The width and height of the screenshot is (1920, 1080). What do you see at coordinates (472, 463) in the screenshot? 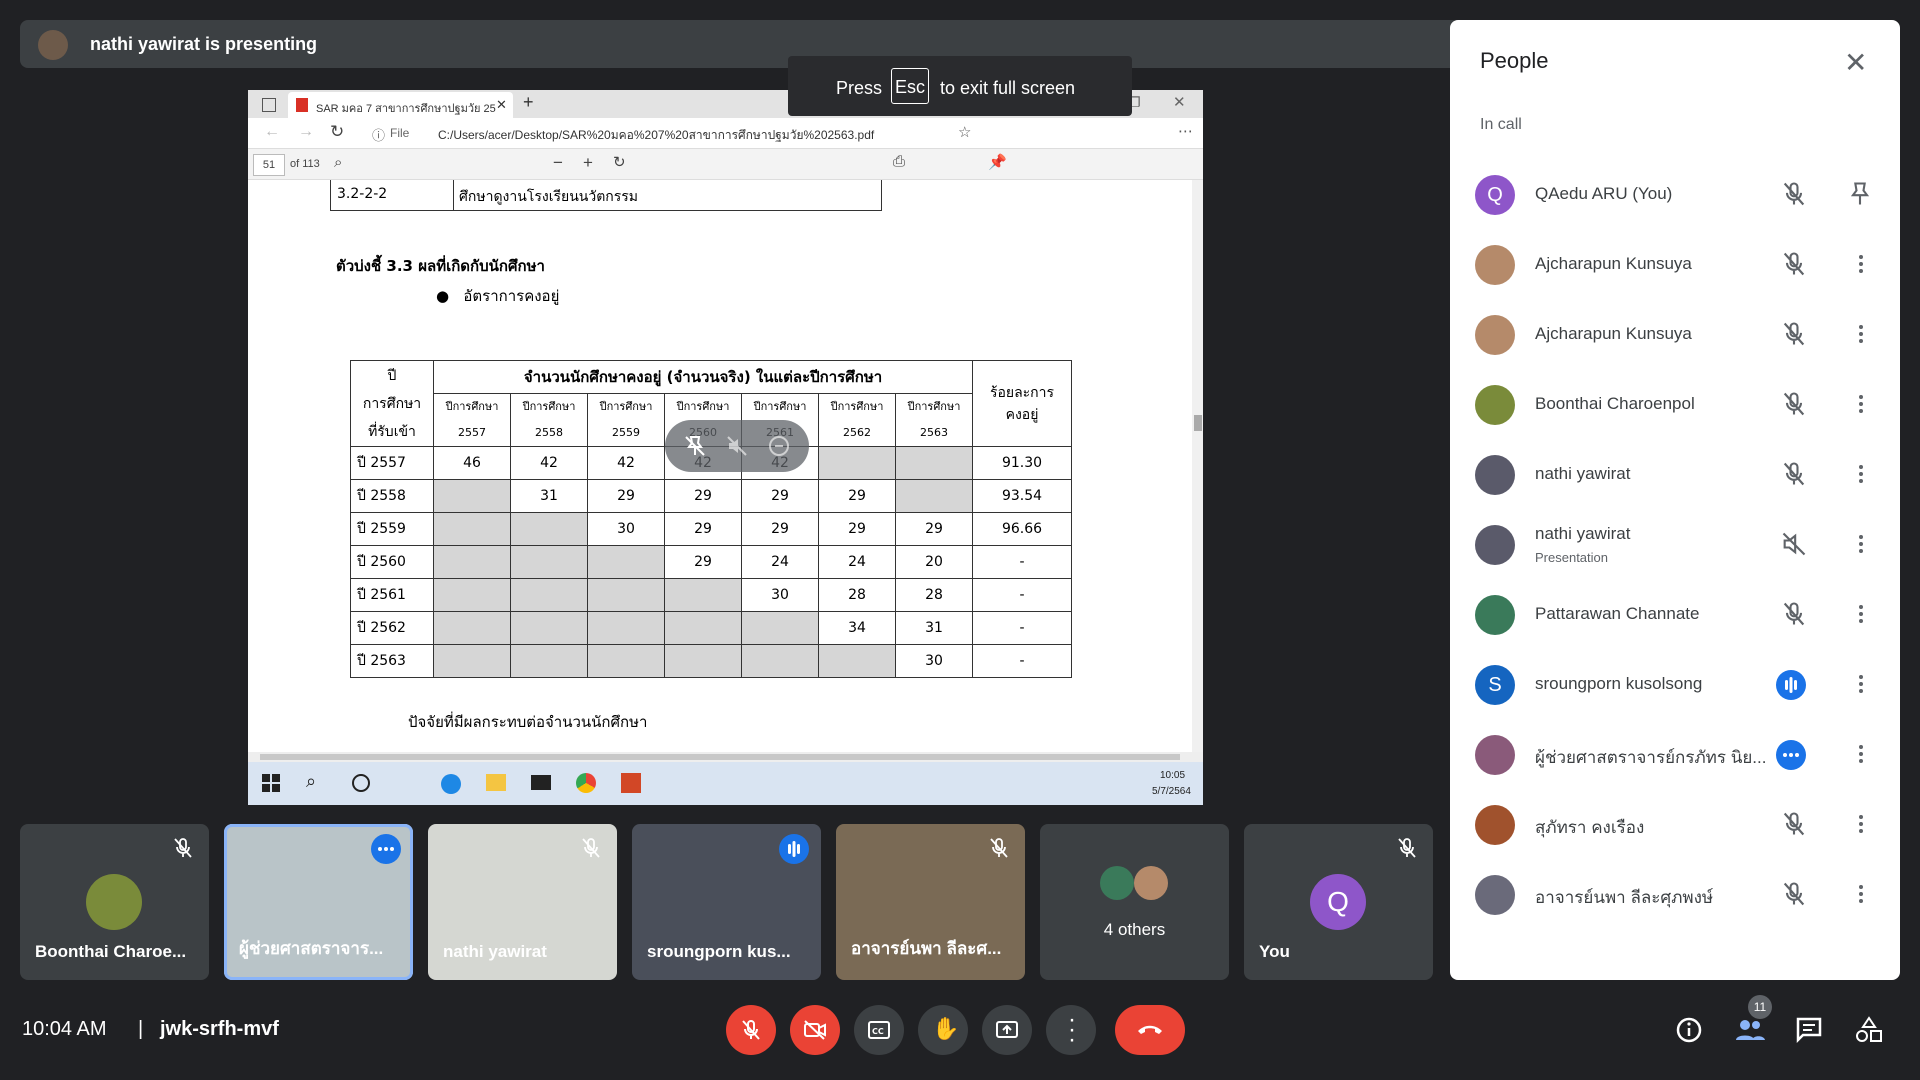
I see `table-cell: 46` at bounding box center [472, 463].